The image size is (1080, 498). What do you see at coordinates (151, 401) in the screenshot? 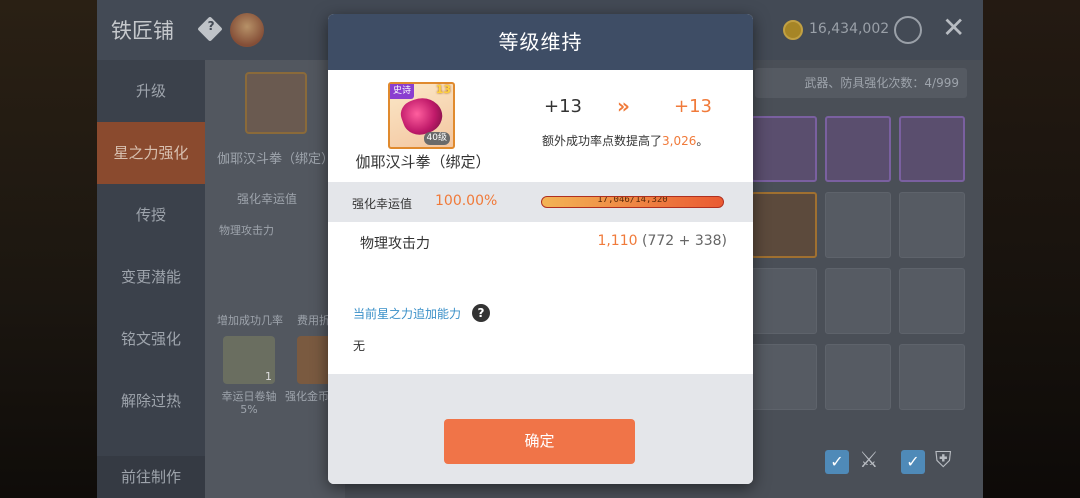
I see `sidebar-item-overheat: 解除过热` at bounding box center [151, 401].